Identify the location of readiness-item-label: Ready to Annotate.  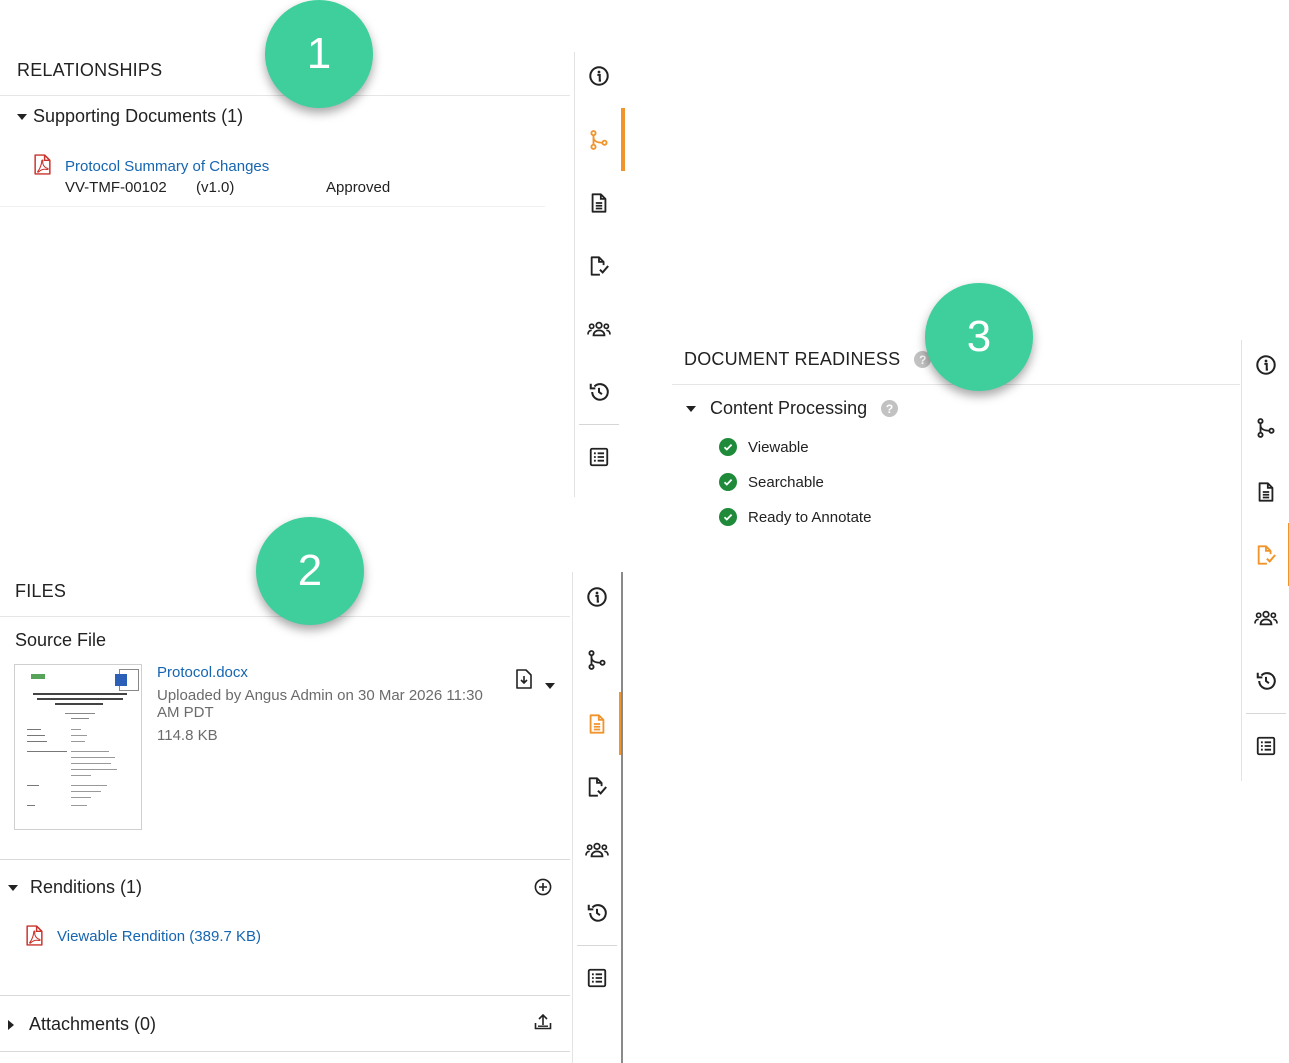
(810, 517).